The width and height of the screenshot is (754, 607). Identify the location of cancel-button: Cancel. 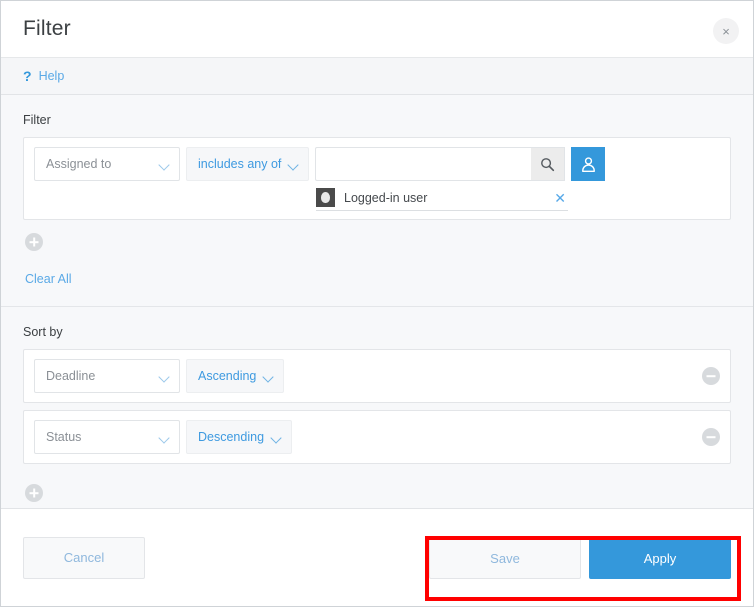
(84, 557).